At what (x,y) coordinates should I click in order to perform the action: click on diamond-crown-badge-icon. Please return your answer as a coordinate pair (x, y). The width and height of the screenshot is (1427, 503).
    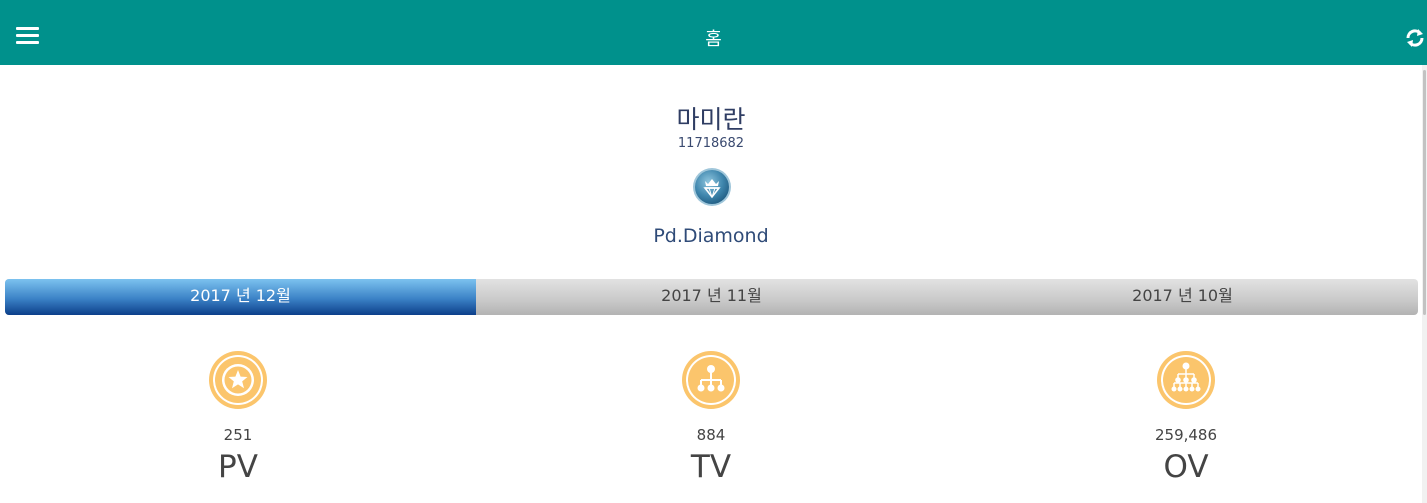
    Looking at the image, I should click on (712, 187).